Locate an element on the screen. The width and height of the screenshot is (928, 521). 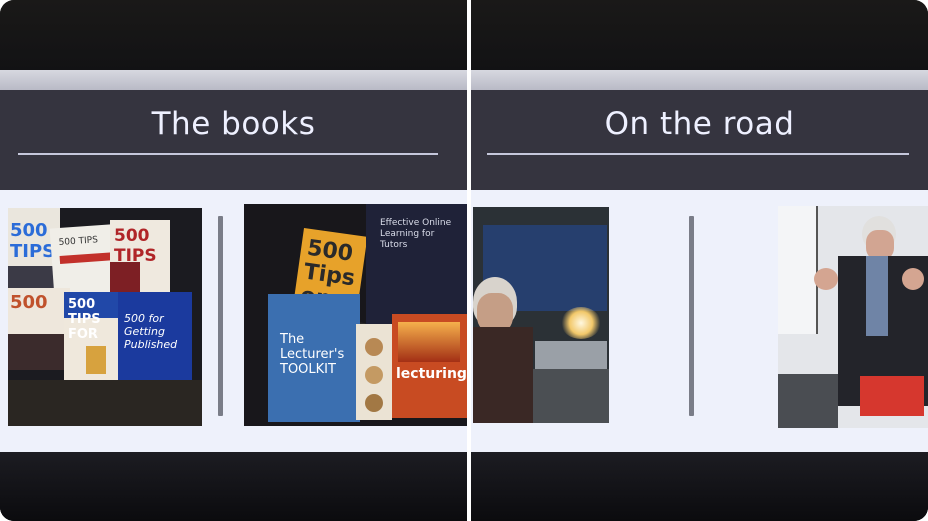
slide-header: On the road is located at coordinates (699, 140).